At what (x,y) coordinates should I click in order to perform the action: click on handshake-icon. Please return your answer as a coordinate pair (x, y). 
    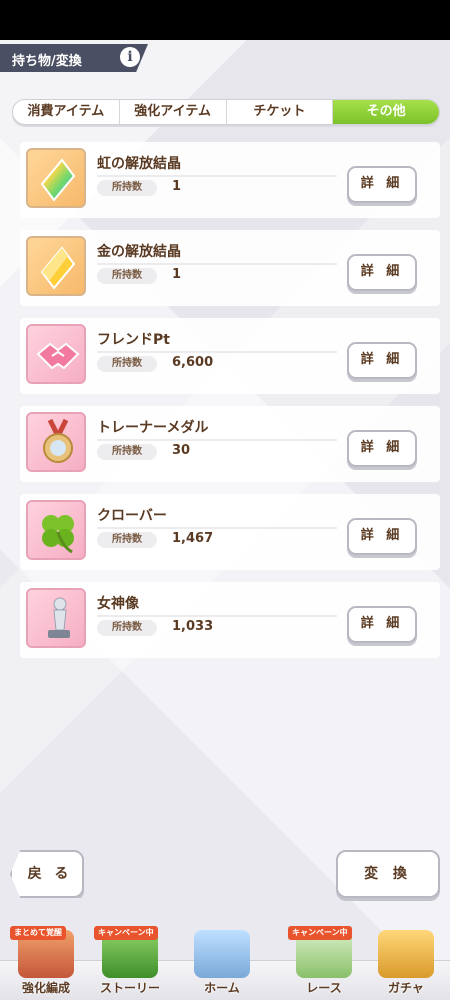
    Looking at the image, I should click on (56, 354).